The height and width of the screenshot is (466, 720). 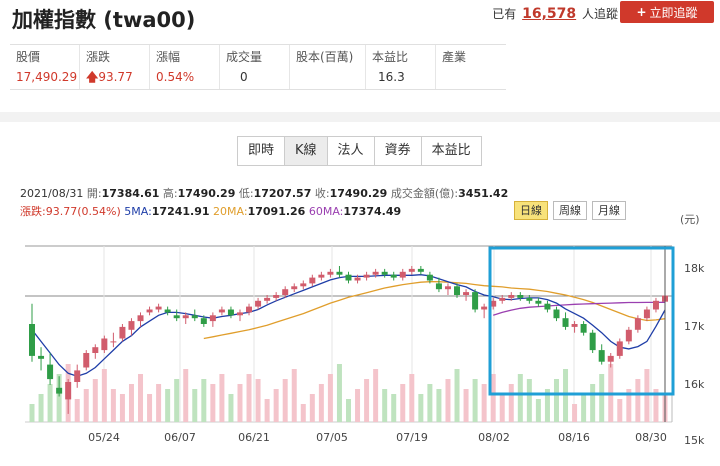 I want to click on x-tick-label: 07/19, so click(x=412, y=437).